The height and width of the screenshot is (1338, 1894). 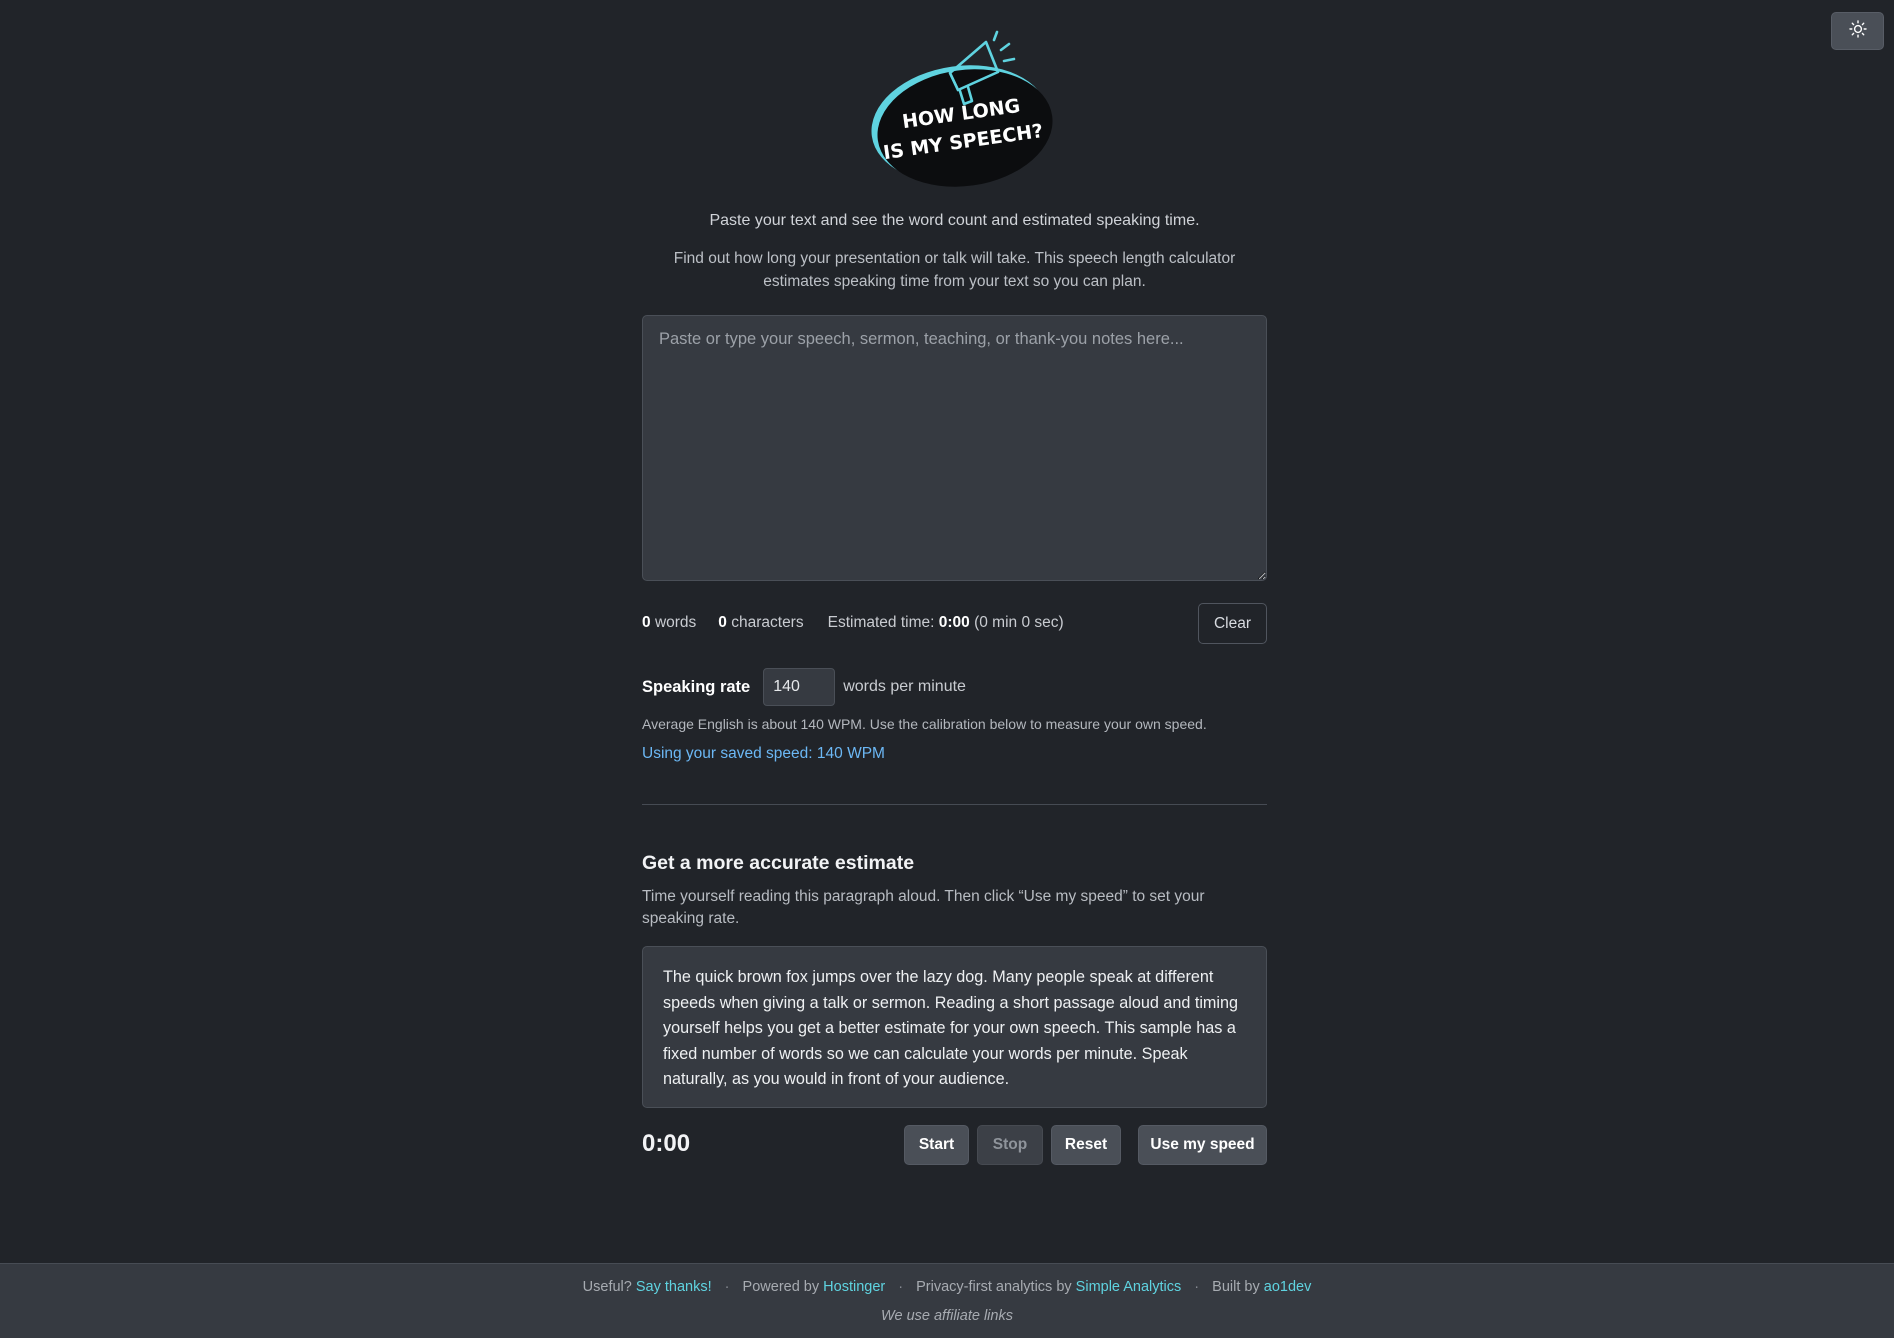 What do you see at coordinates (669, 622) in the screenshot?
I see `word-count: 0 words` at bounding box center [669, 622].